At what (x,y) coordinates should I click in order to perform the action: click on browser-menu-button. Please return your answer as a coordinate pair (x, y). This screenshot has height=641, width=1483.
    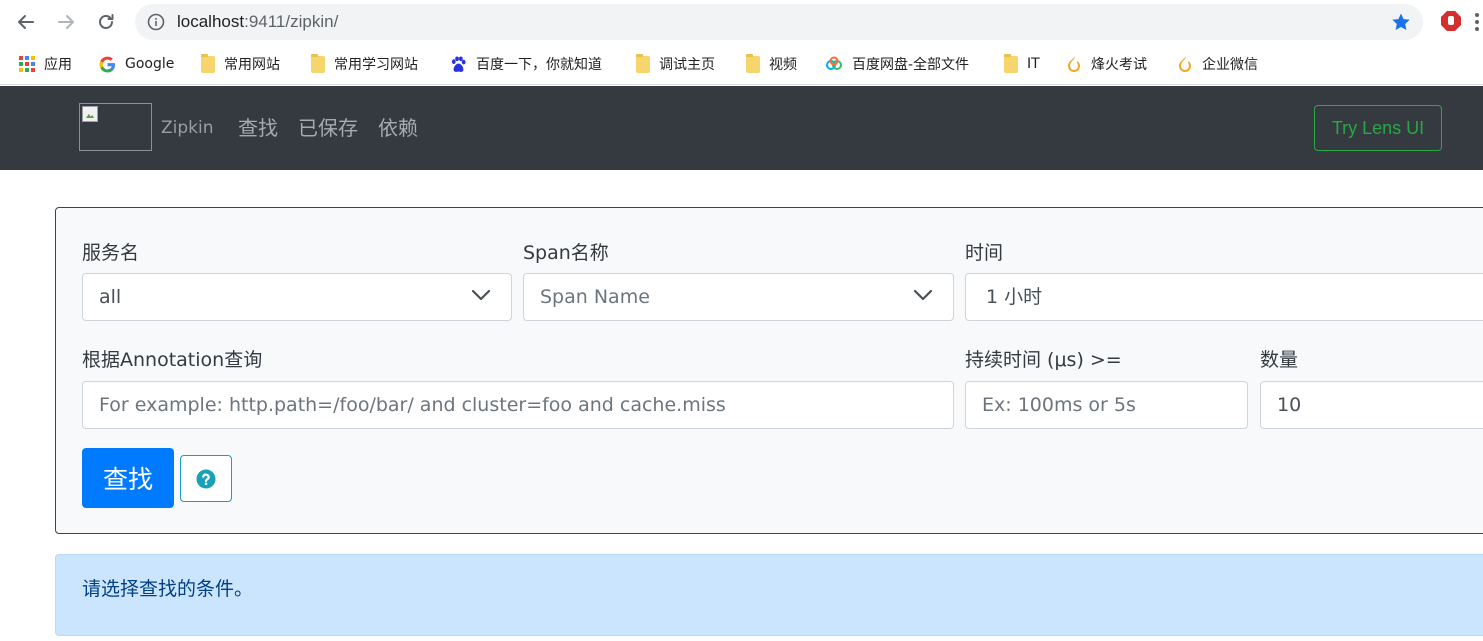
    Looking at the image, I should click on (1477, 22).